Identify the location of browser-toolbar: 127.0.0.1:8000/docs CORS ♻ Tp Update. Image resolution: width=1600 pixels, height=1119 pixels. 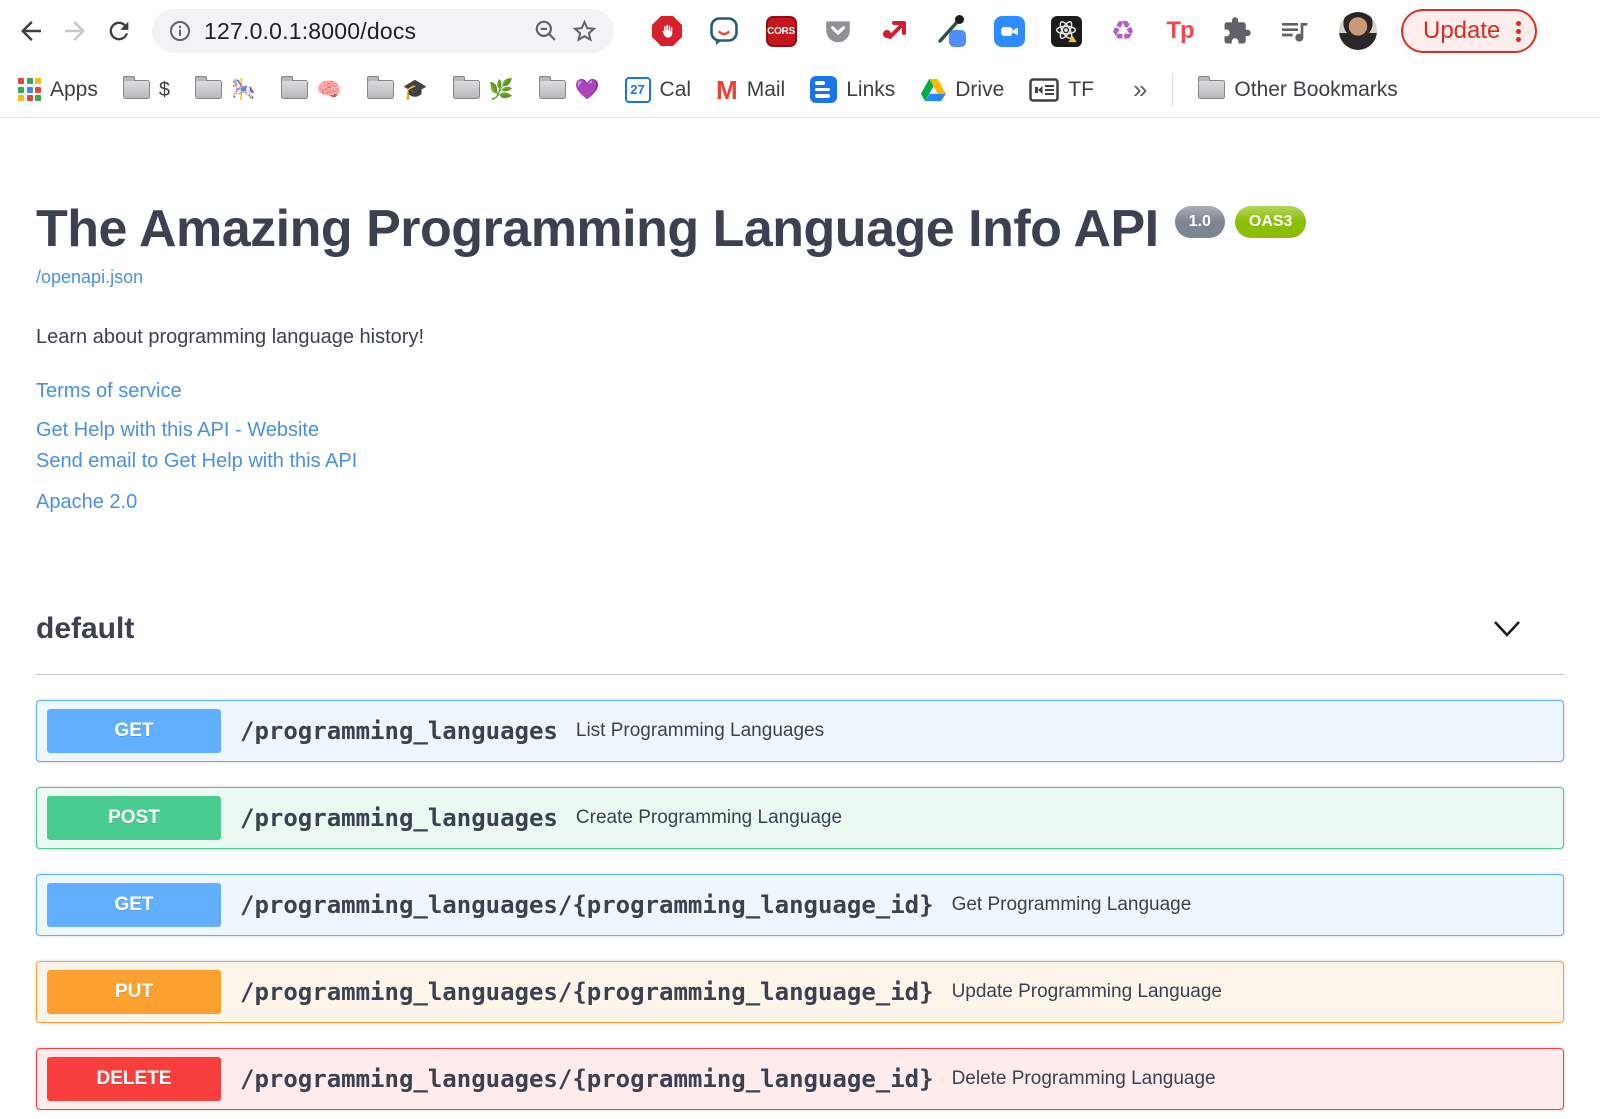
(800, 31).